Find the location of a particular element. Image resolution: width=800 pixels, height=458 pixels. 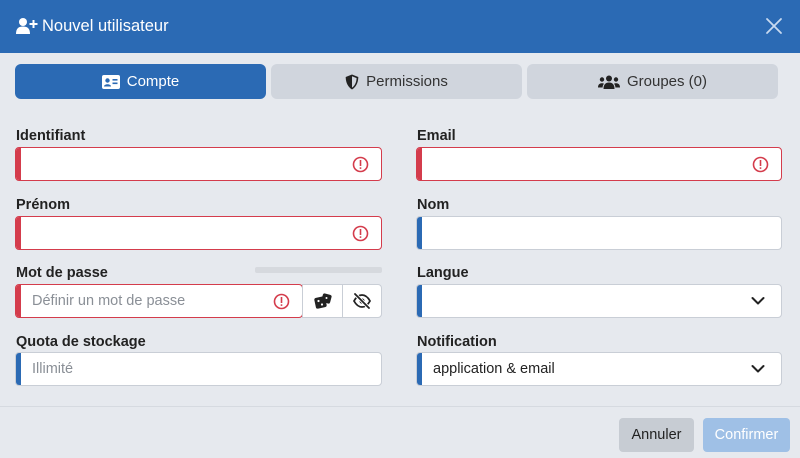

users-icon is located at coordinates (608, 82).